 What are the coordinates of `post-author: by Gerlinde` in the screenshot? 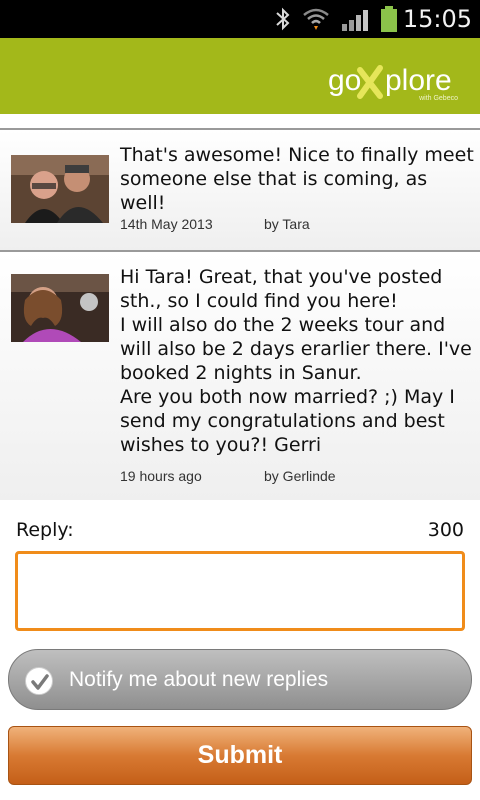 It's located at (300, 476).